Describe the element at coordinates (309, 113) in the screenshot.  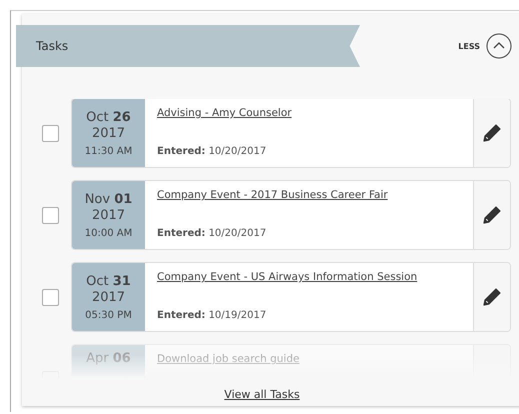
I see `task-title-link: Advising - Amy Counselor` at that location.